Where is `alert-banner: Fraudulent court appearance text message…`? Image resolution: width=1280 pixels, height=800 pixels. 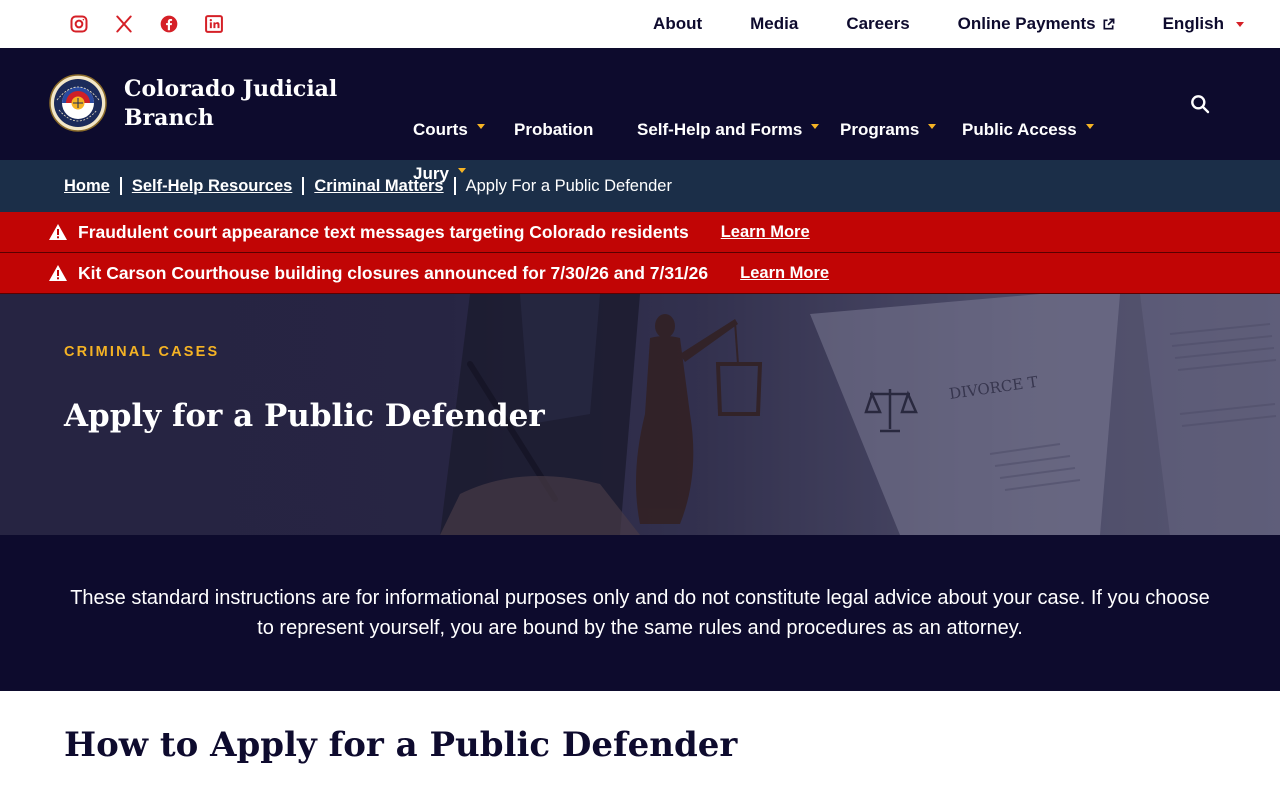 alert-banner: Fraudulent court appearance text message… is located at coordinates (640, 232).